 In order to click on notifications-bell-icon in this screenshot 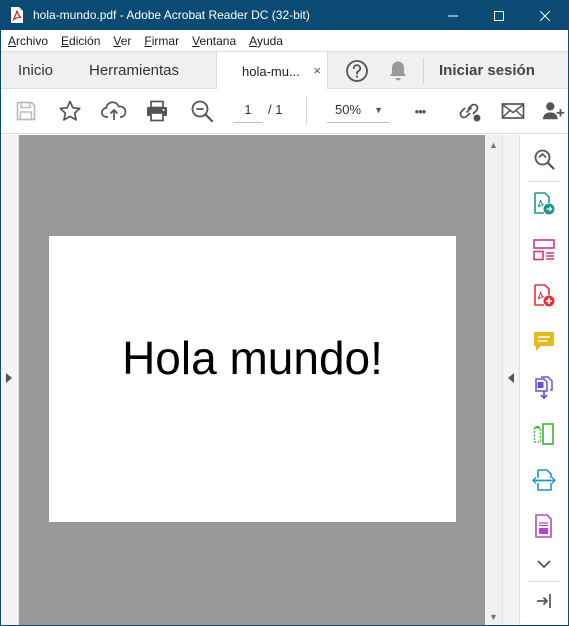, I will do `click(398, 71)`.